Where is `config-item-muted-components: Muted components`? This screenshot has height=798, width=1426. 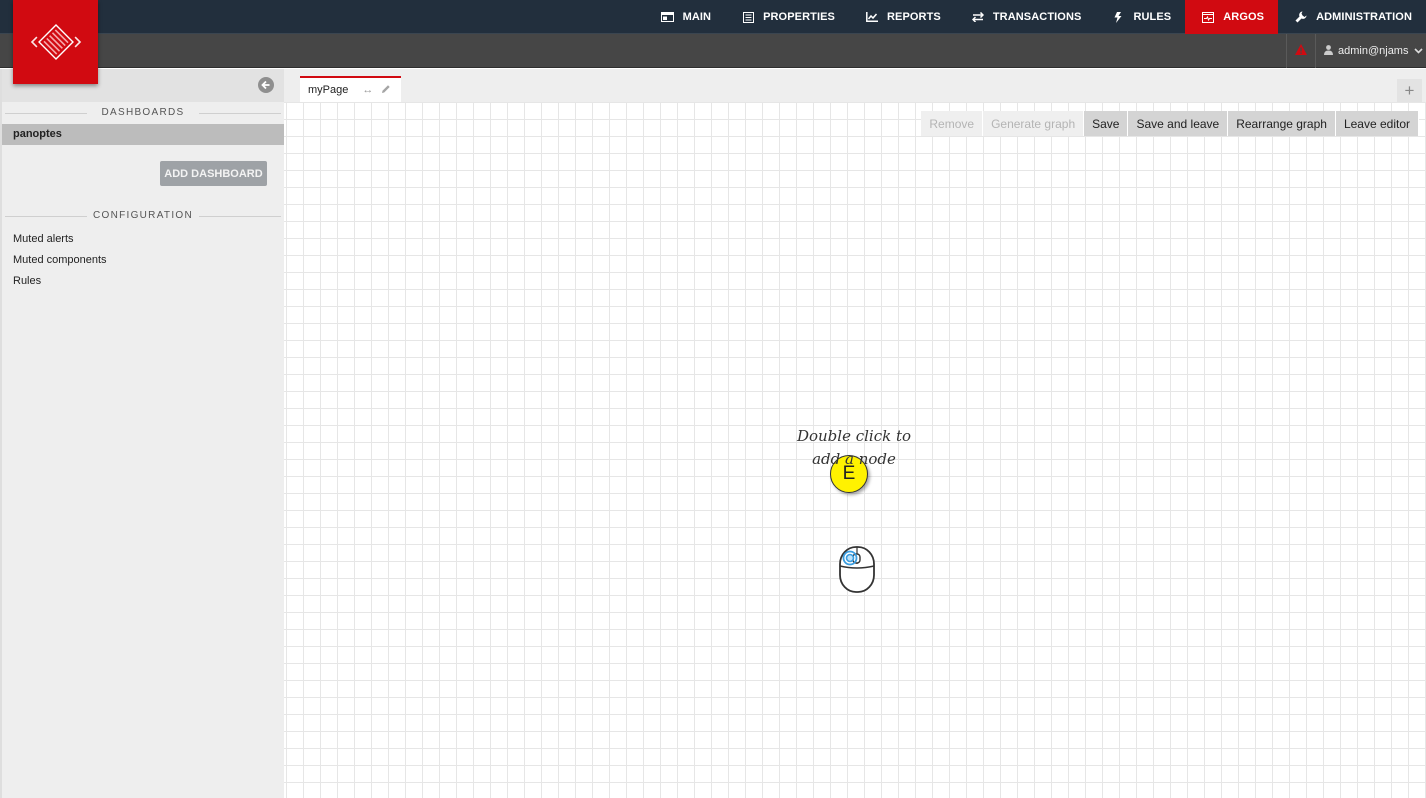
config-item-muted-components: Muted components is located at coordinates (143, 260).